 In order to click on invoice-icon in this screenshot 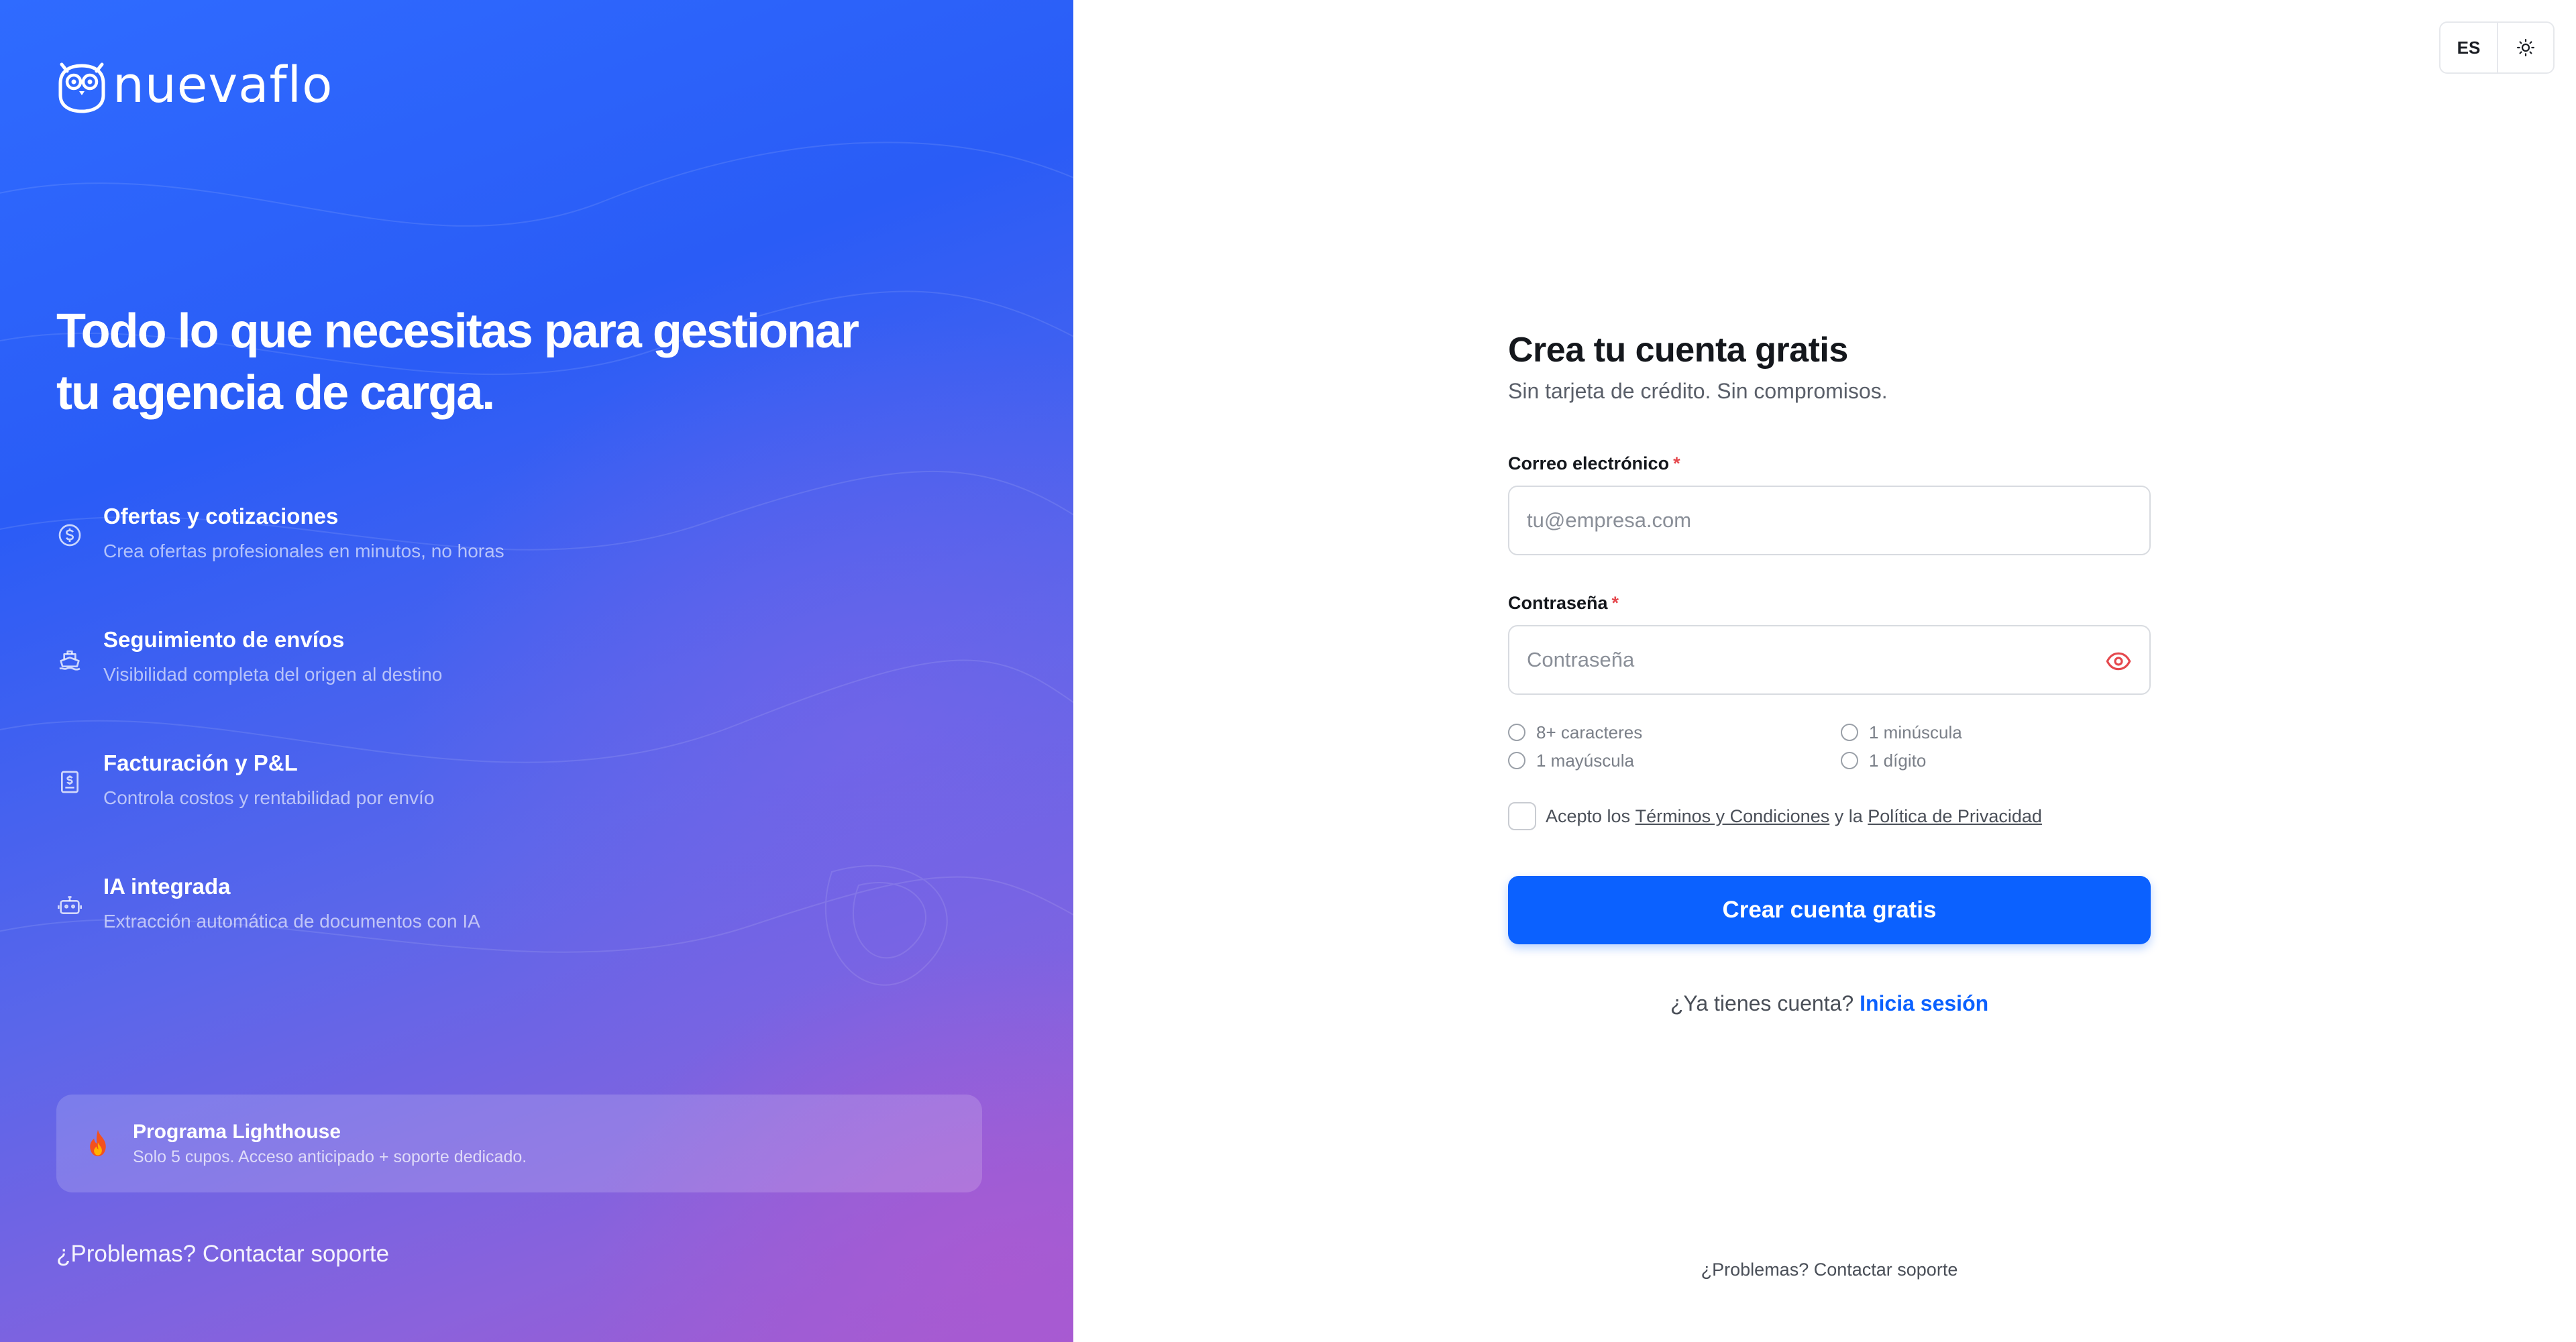, I will do `click(69, 782)`.